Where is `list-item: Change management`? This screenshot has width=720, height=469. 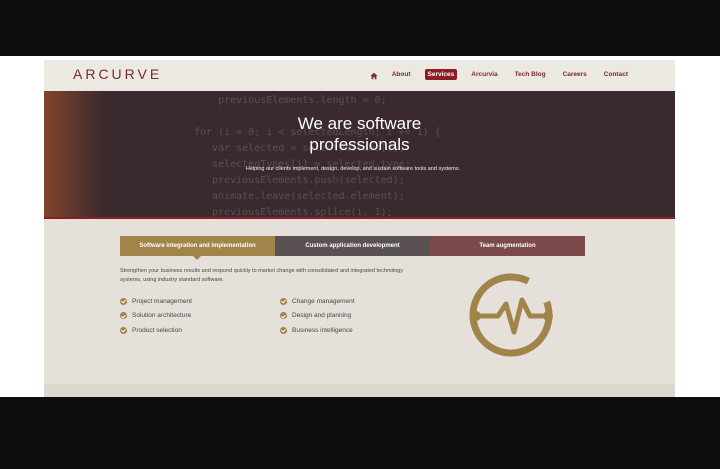 list-item: Change management is located at coordinates (317, 301).